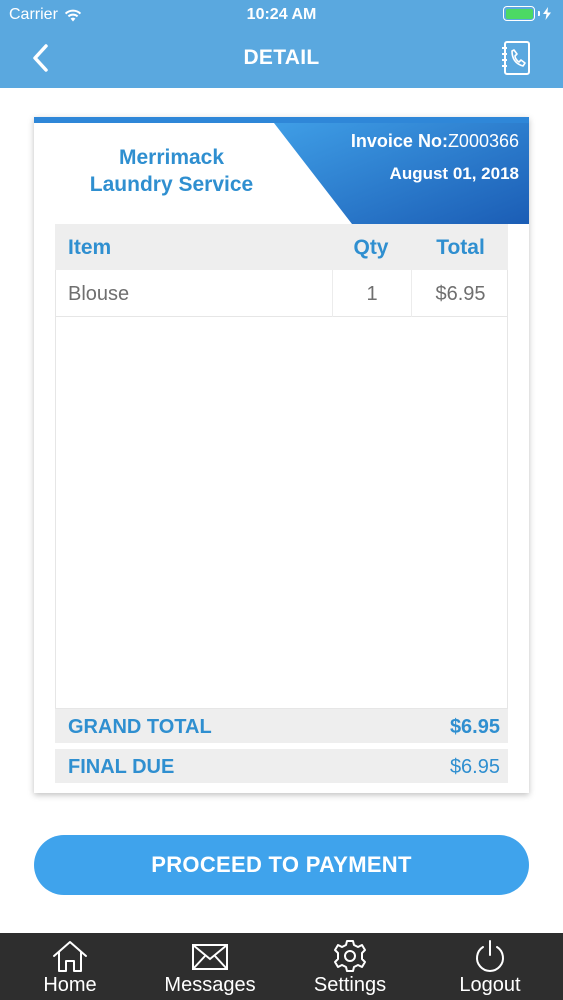  What do you see at coordinates (210, 957) in the screenshot?
I see `envelope-icon` at bounding box center [210, 957].